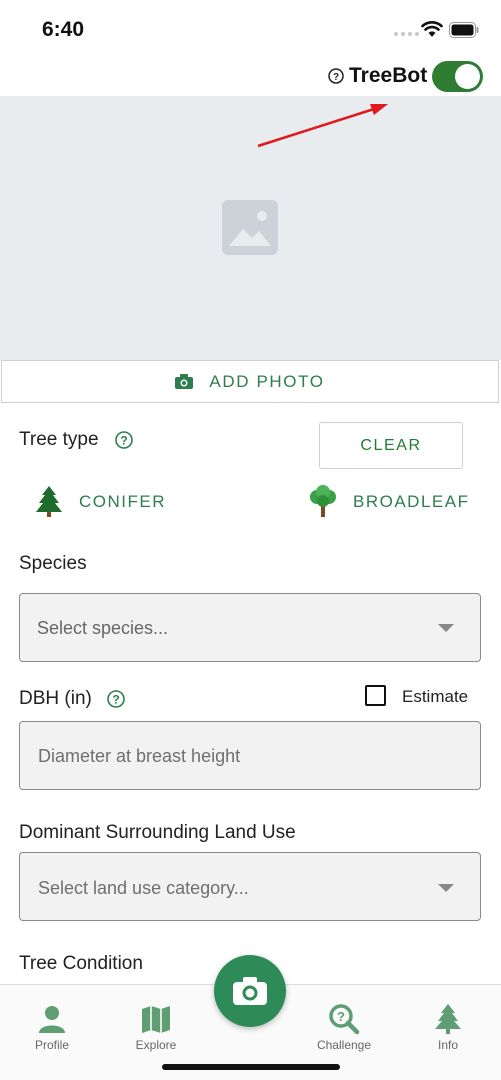  I want to click on nav-info: Info, so click(448, 1027).